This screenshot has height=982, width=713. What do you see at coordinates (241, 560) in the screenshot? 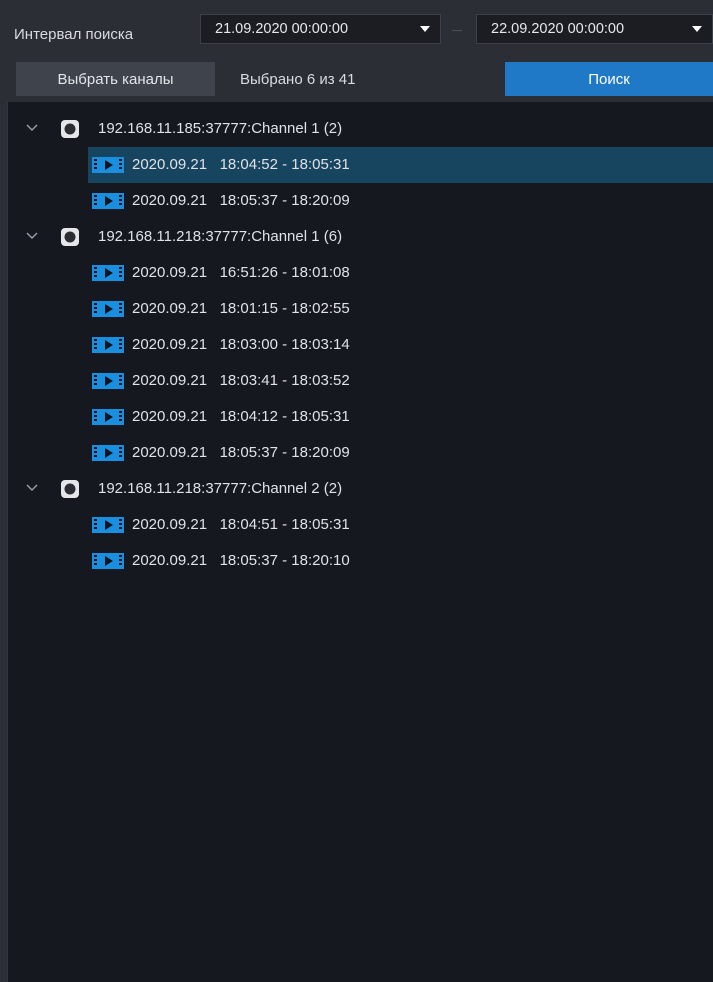
I see `recording-time-label: 2020.09.21 18:05:37 - 18:20:10` at bounding box center [241, 560].